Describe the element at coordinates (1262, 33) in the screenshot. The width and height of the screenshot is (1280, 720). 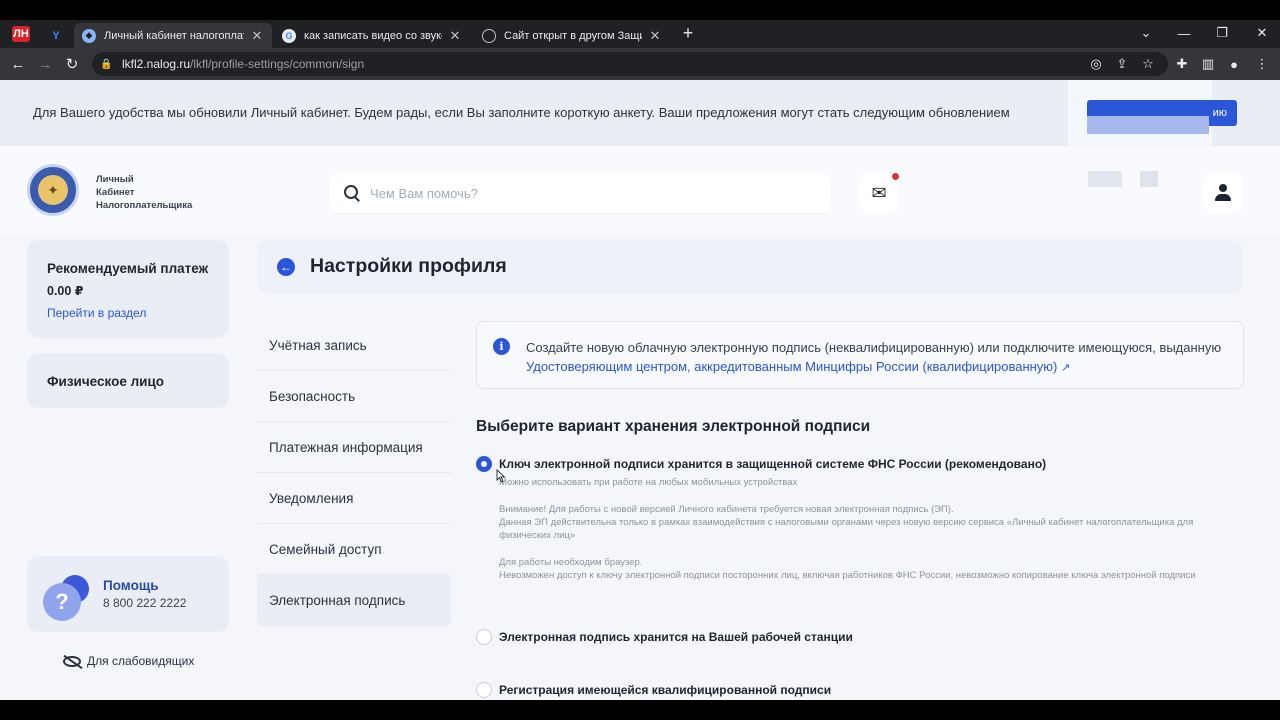
I see `window-close-button: ✕` at that location.